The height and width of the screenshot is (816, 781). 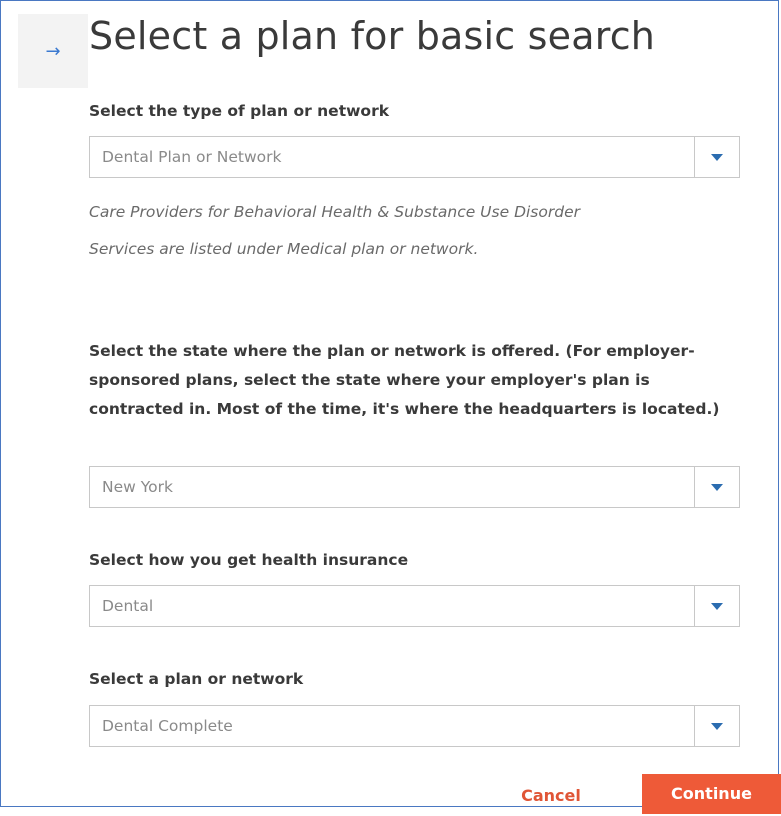 I want to click on plan-value: Dental Complete, so click(x=167, y=726).